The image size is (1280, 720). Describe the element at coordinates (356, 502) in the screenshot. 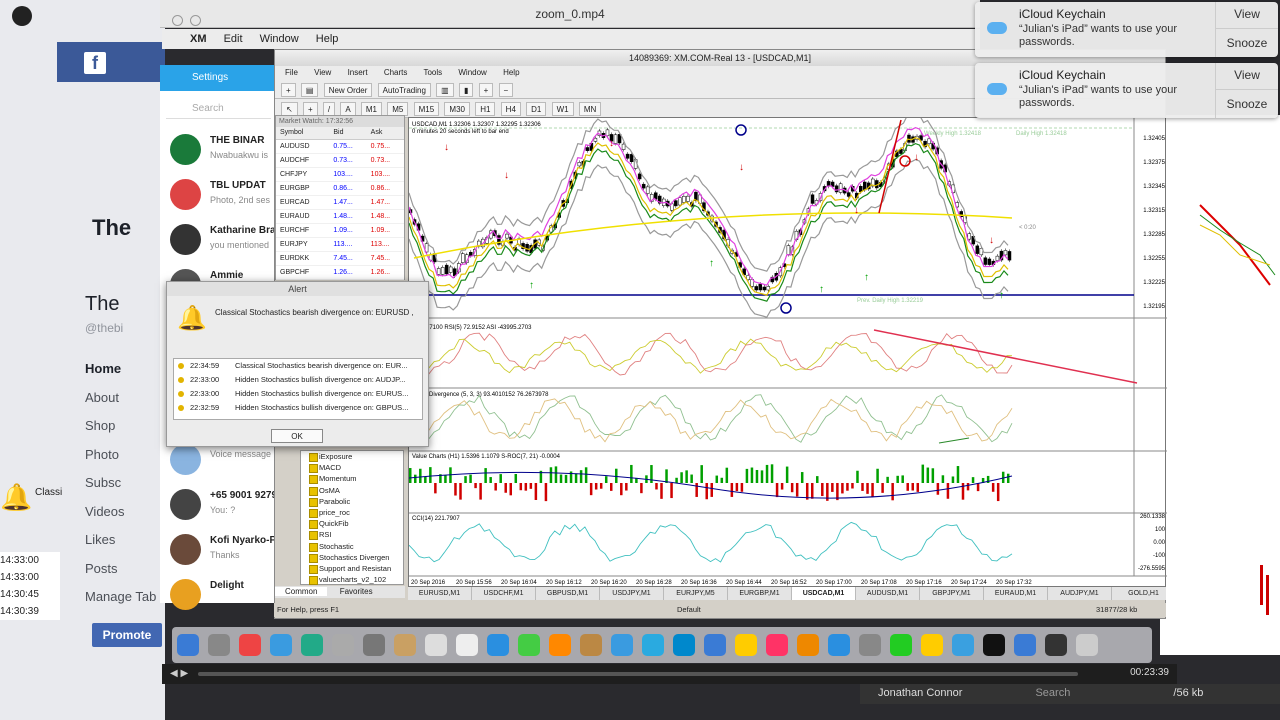

I see `navigator-item: Parabolic` at that location.